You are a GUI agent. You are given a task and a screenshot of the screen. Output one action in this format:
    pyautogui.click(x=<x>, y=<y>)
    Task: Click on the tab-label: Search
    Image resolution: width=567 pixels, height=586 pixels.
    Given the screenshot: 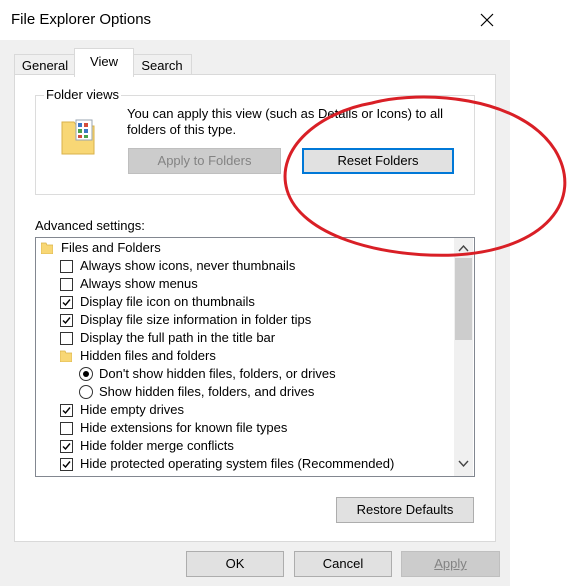 What is the action you would take?
    pyautogui.click(x=162, y=65)
    